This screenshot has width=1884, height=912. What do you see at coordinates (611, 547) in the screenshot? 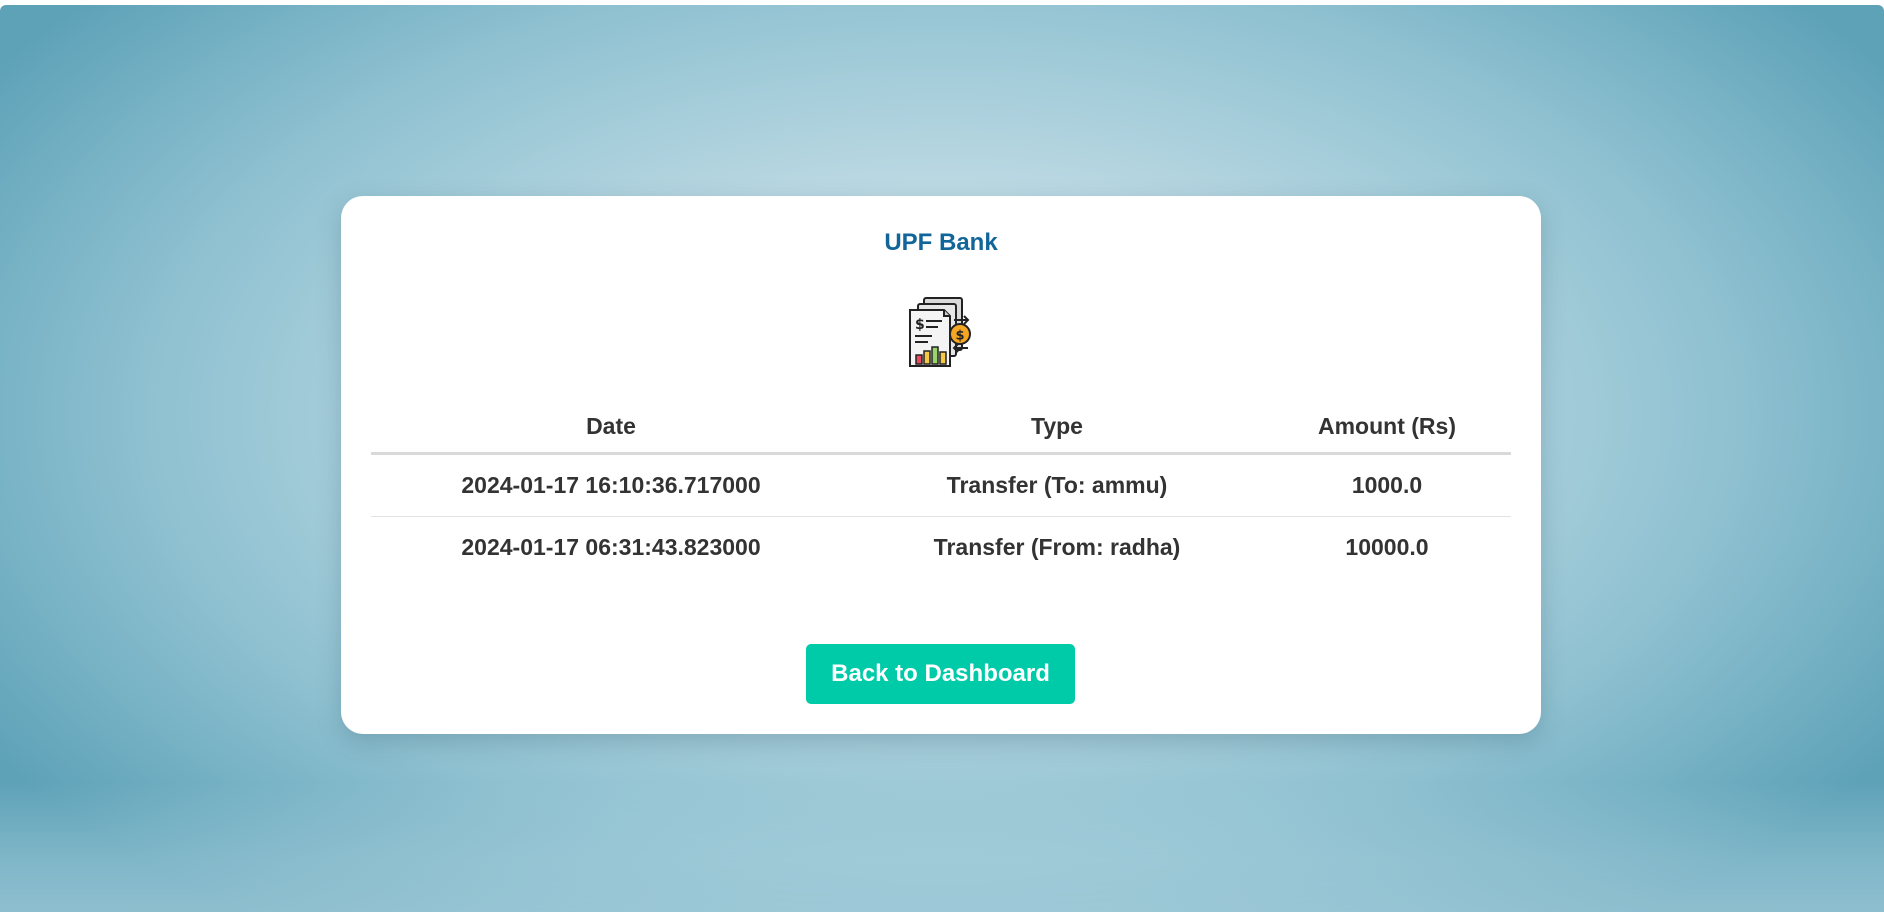
I see `cell-date: 2024-01-17 06:31:43.823000` at bounding box center [611, 547].